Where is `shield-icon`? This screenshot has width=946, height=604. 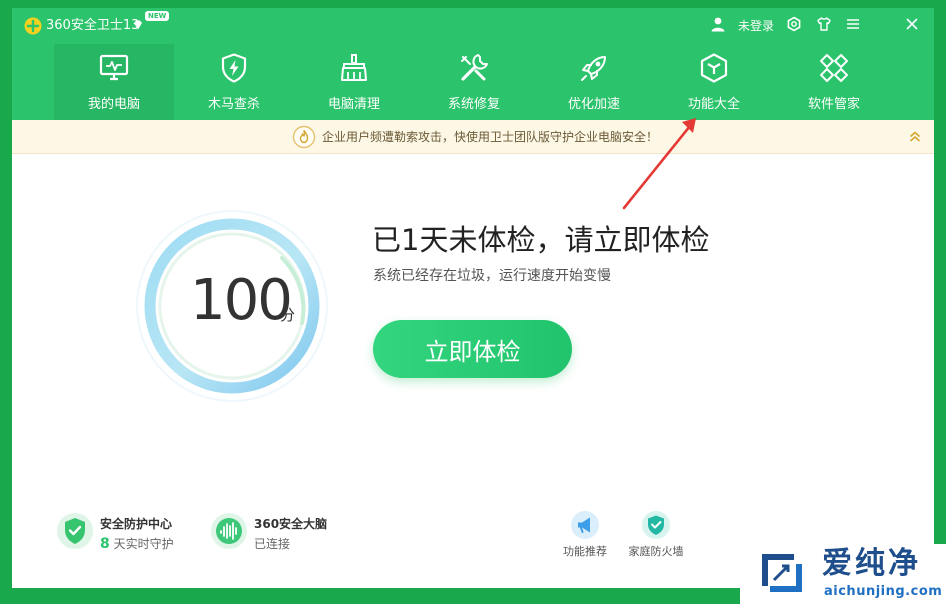 shield-icon is located at coordinates (75, 531).